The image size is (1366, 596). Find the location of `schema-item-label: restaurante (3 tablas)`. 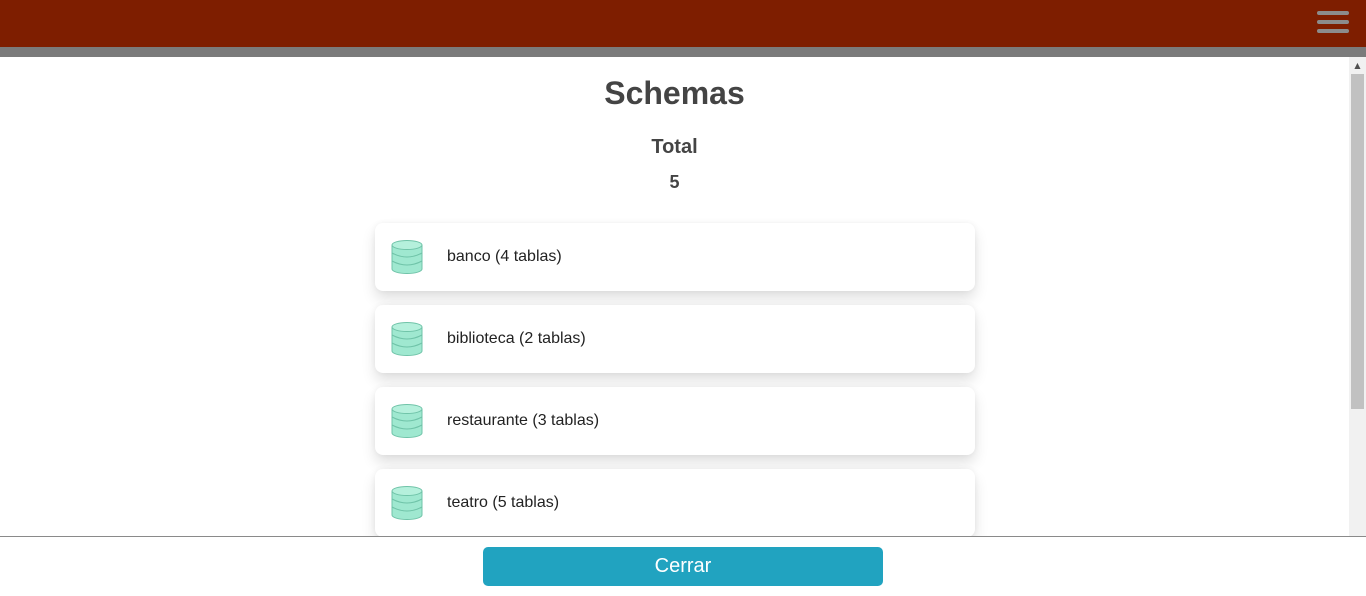

schema-item-label: restaurante (3 tablas) is located at coordinates (523, 420).